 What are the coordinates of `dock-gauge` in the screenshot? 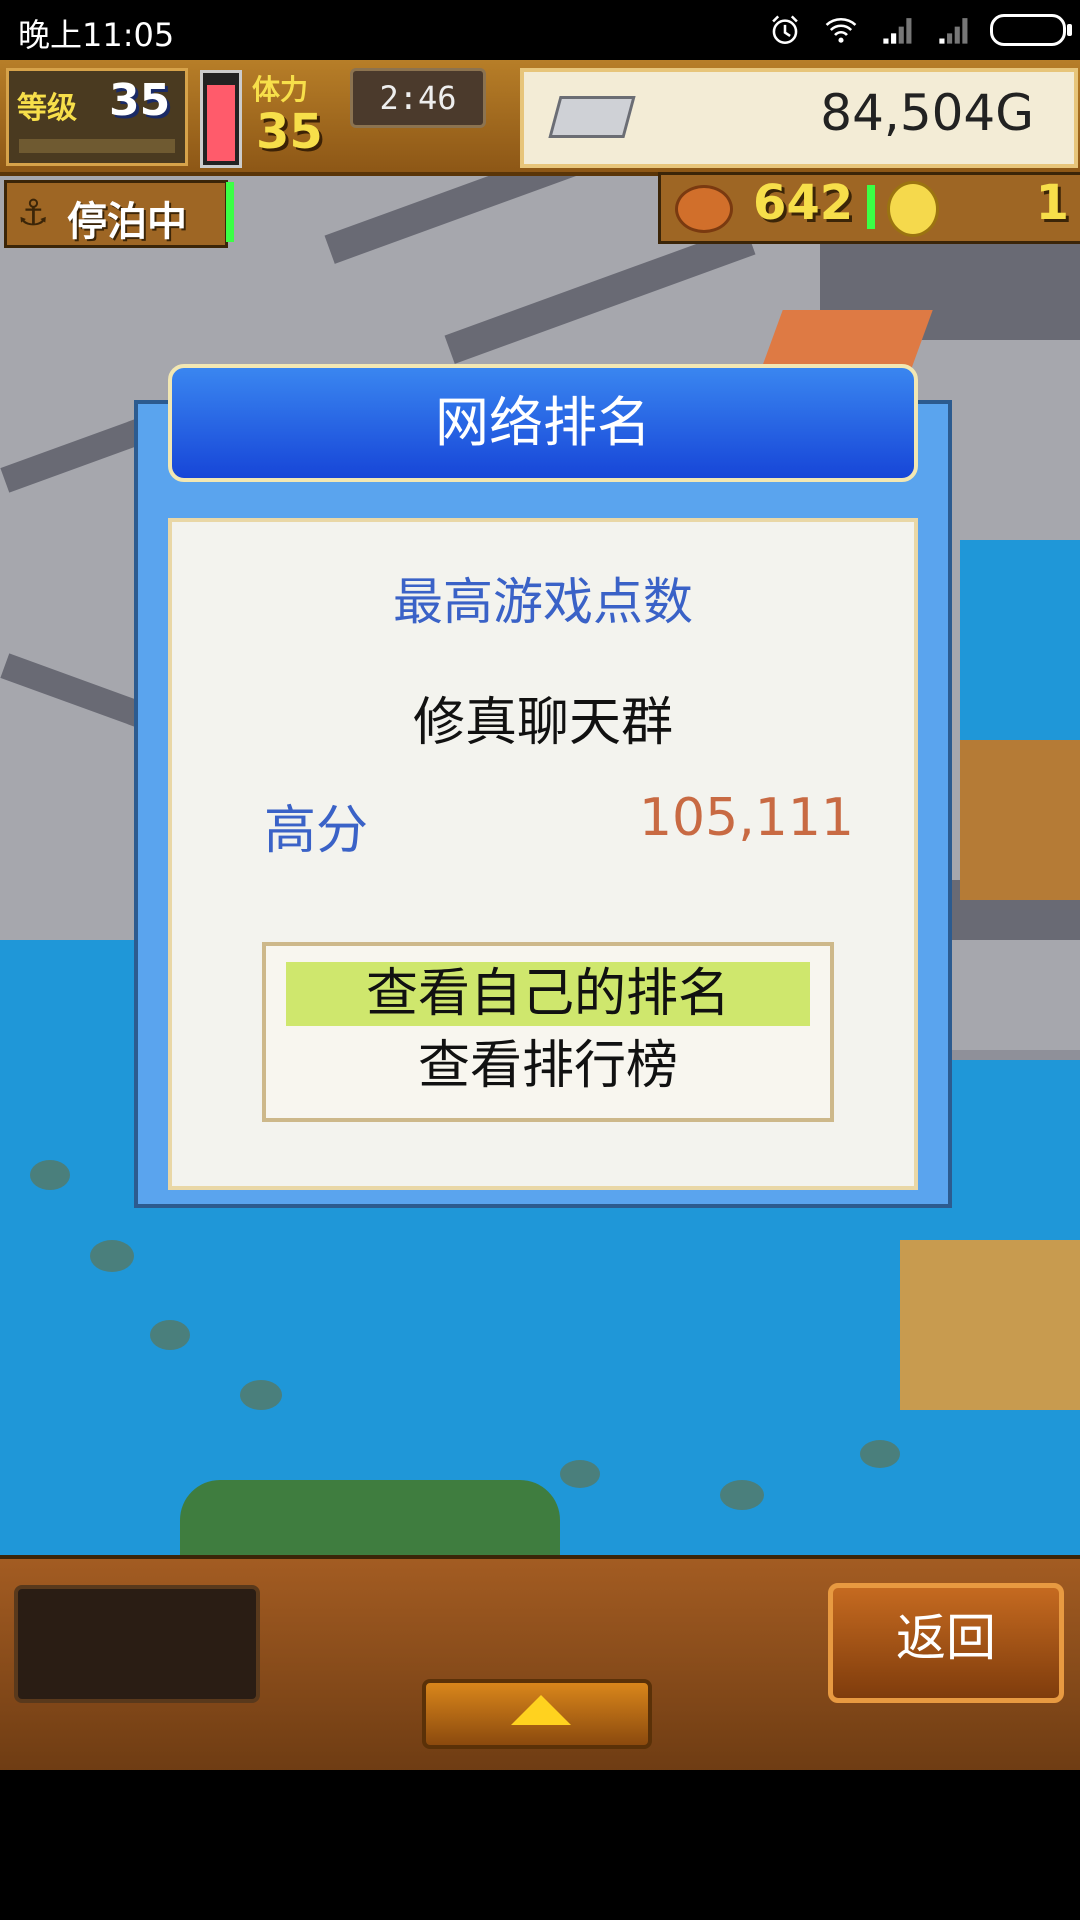 It's located at (230, 212).